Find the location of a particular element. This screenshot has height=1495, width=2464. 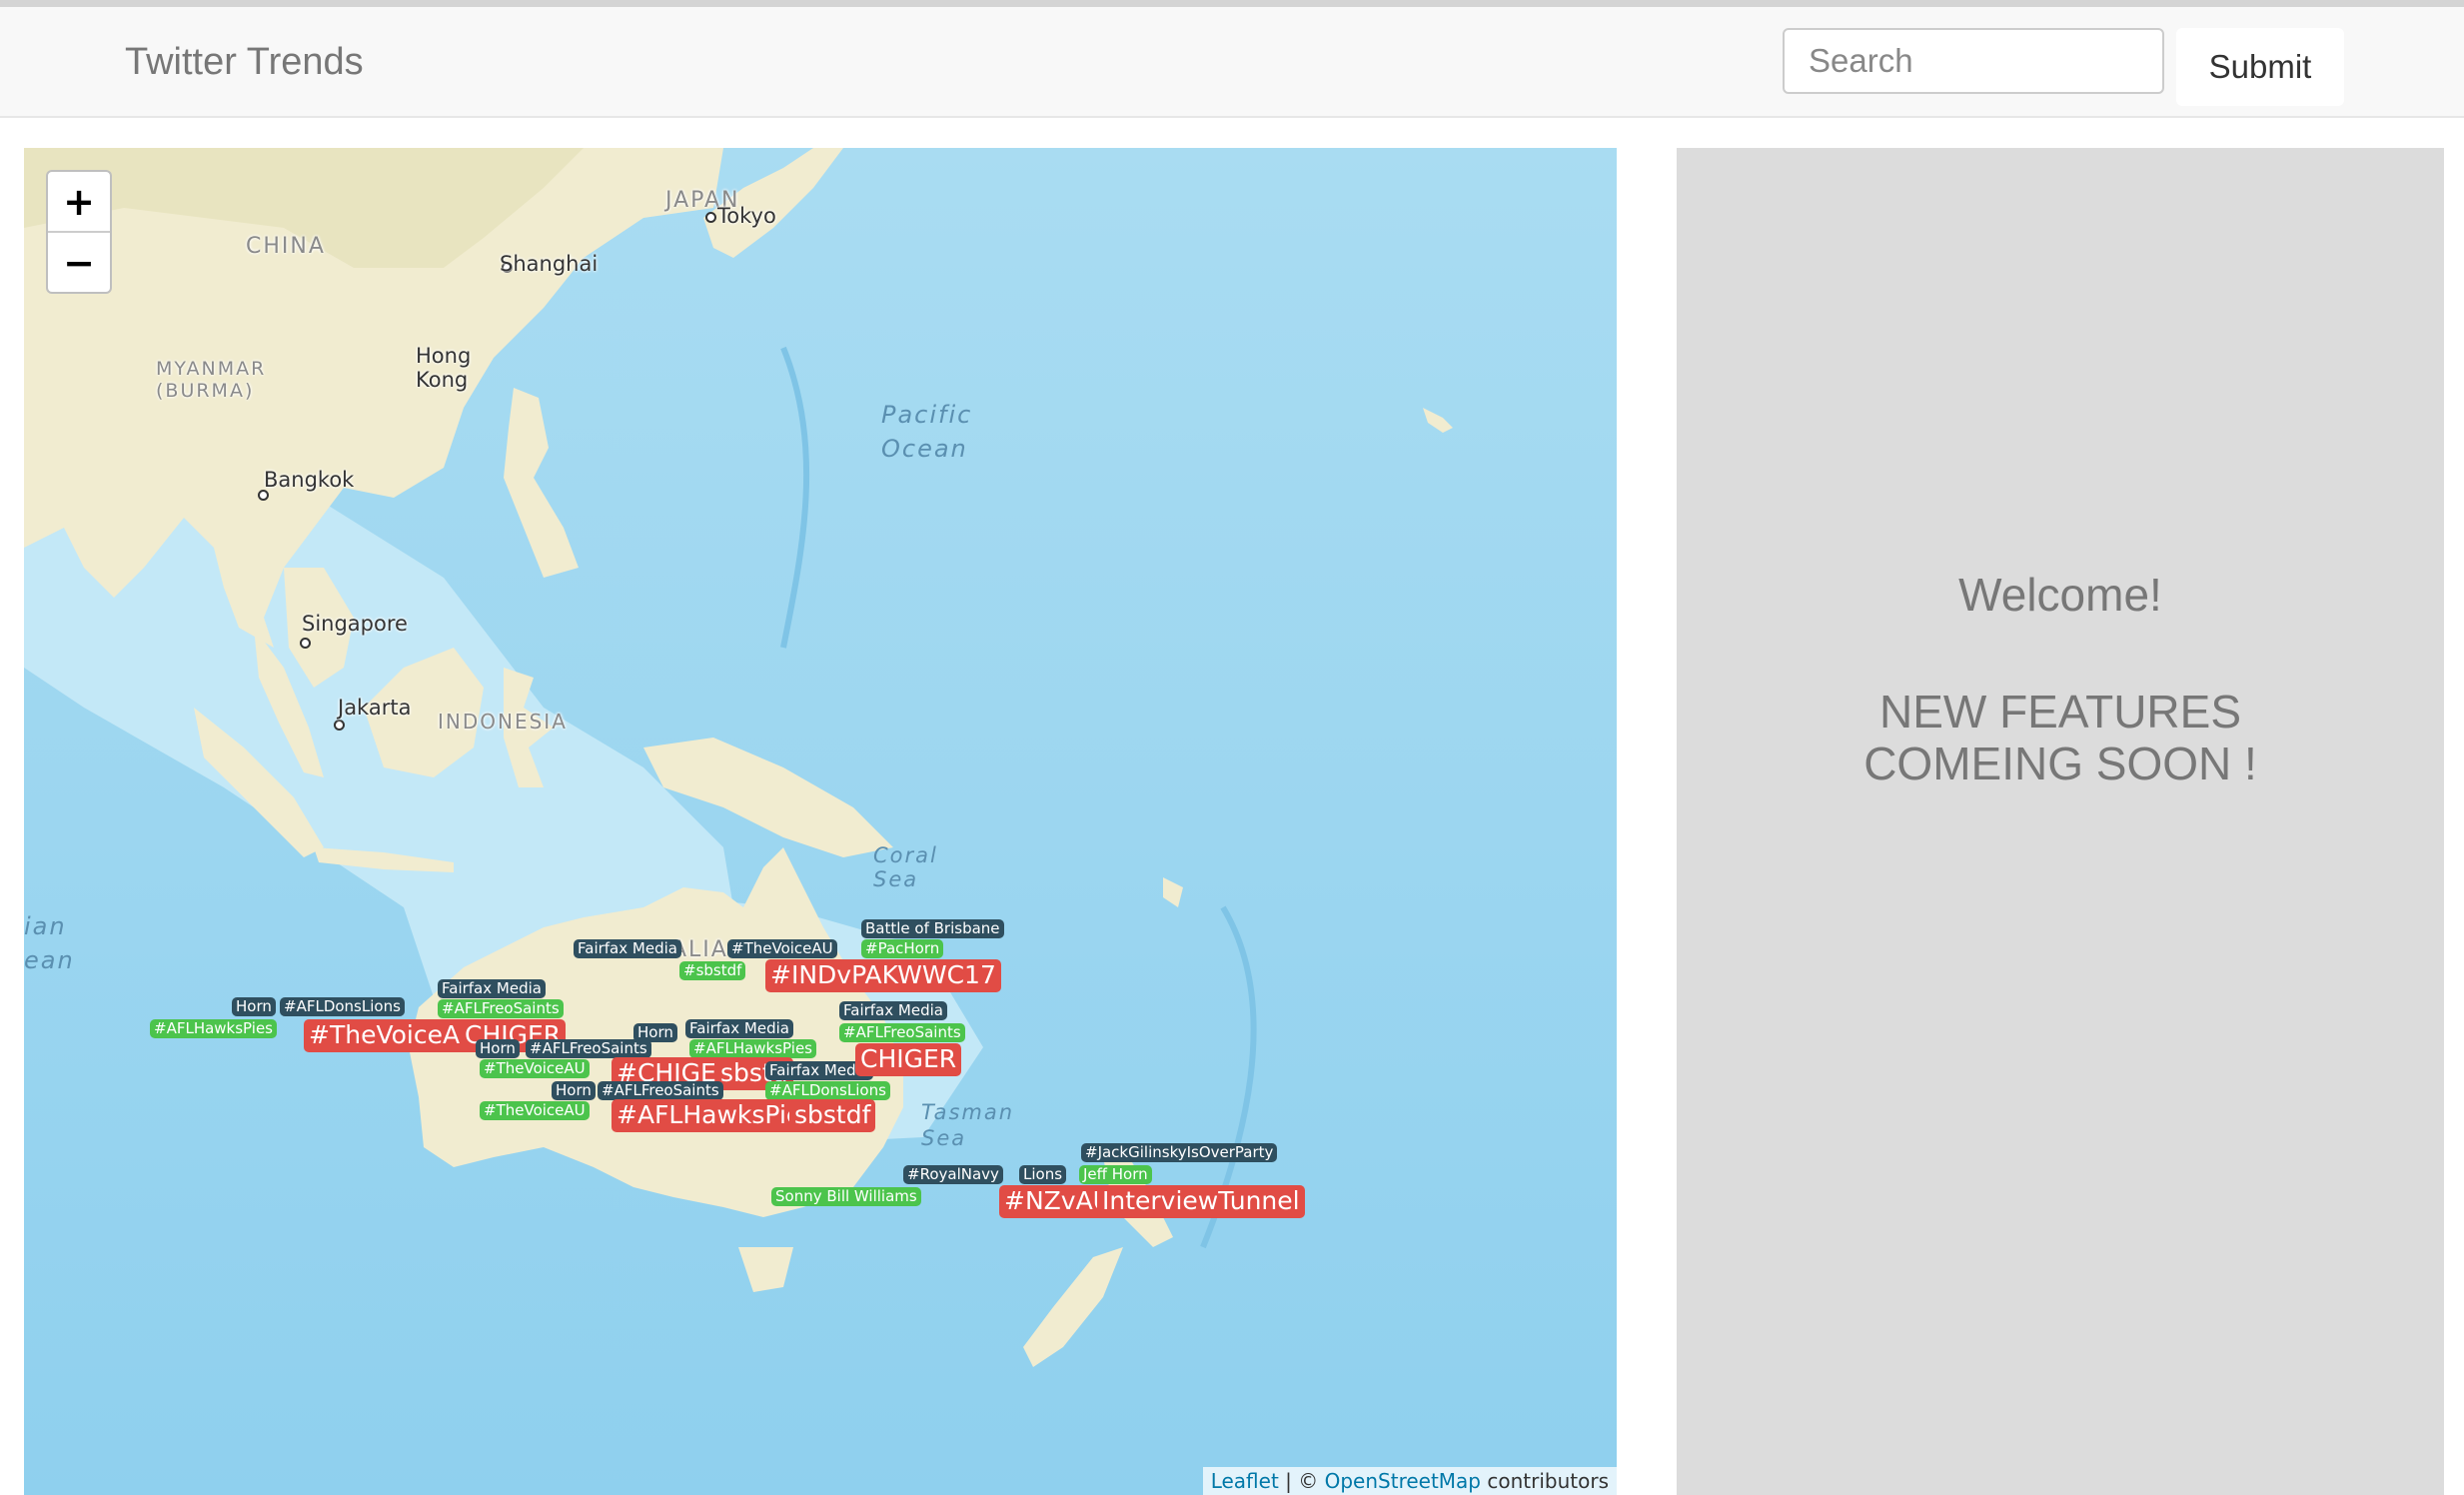

zoom-control: + − is located at coordinates (79, 232).